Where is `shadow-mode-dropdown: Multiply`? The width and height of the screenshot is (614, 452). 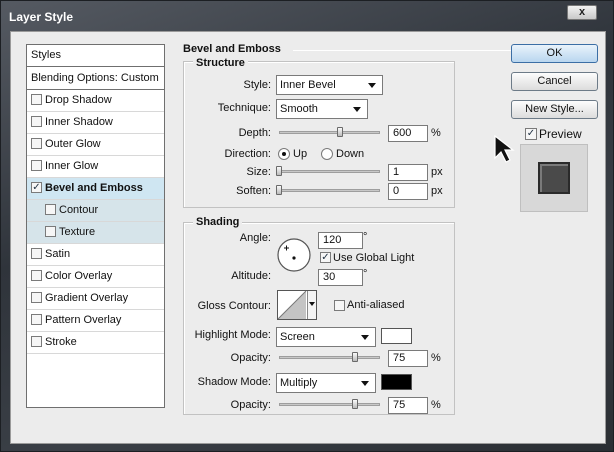 shadow-mode-dropdown: Multiply is located at coordinates (326, 383).